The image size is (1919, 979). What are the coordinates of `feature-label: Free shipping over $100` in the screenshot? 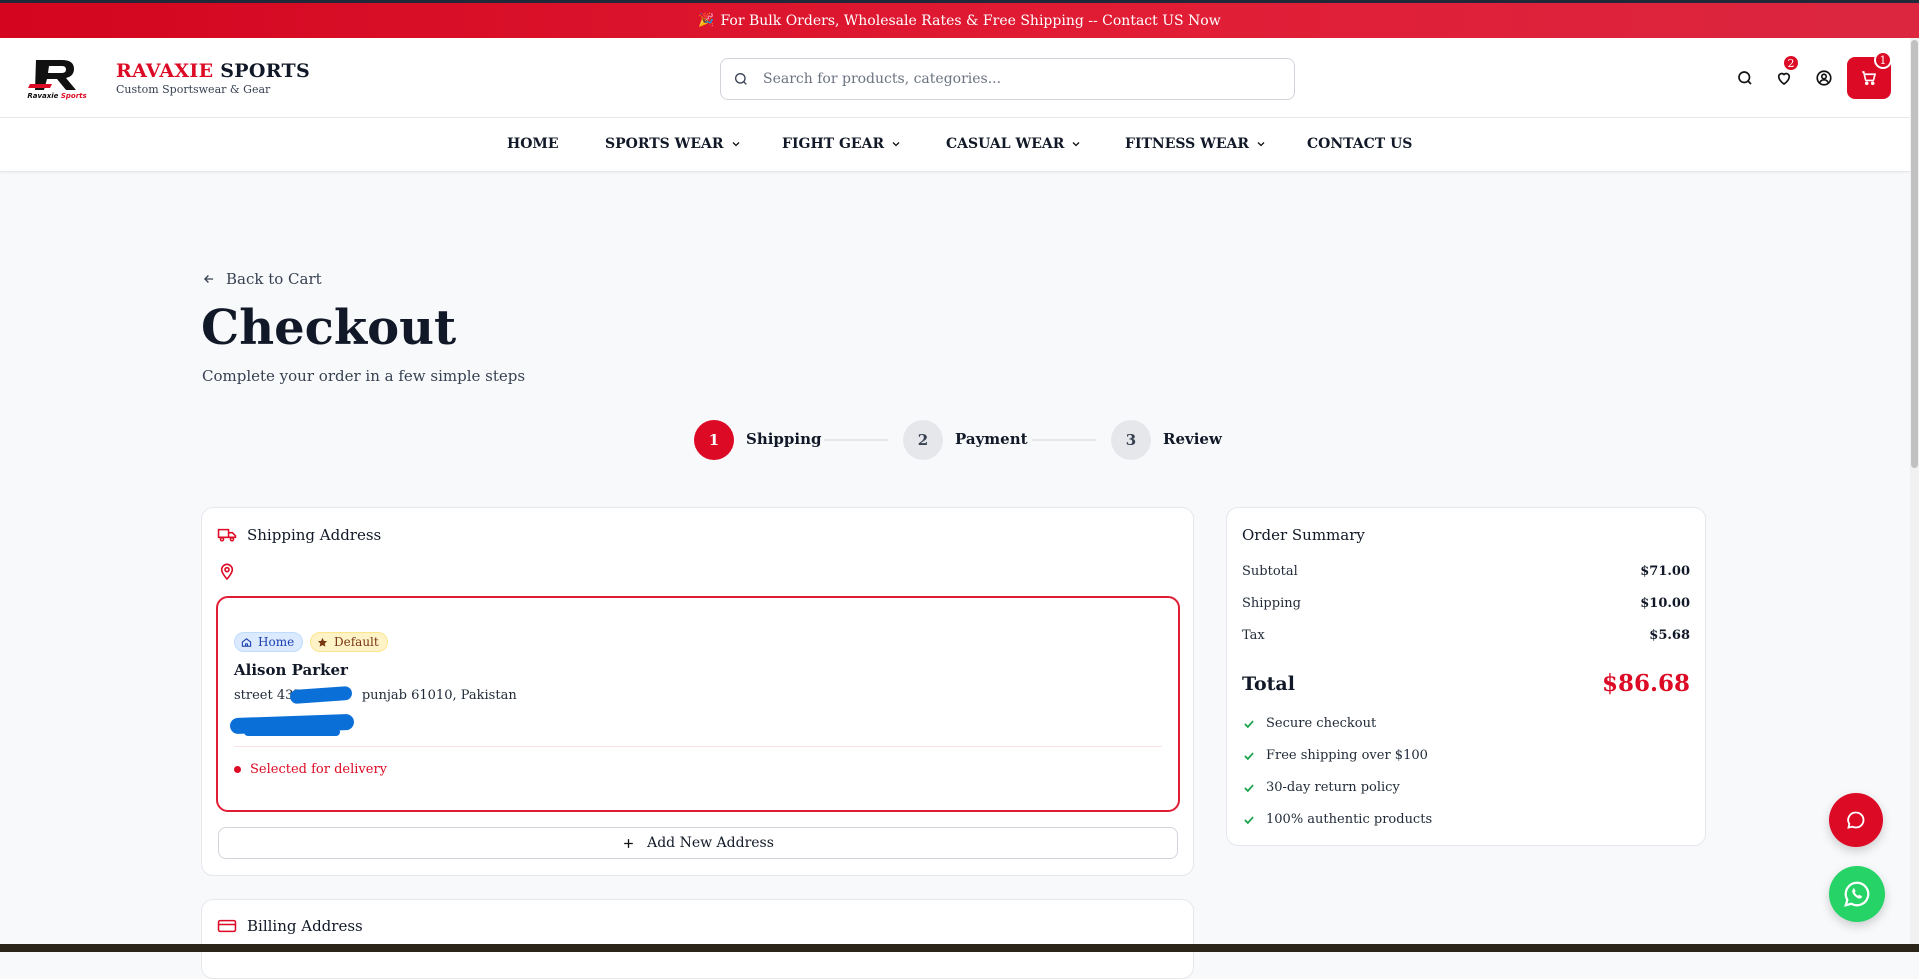 It's located at (1347, 755).